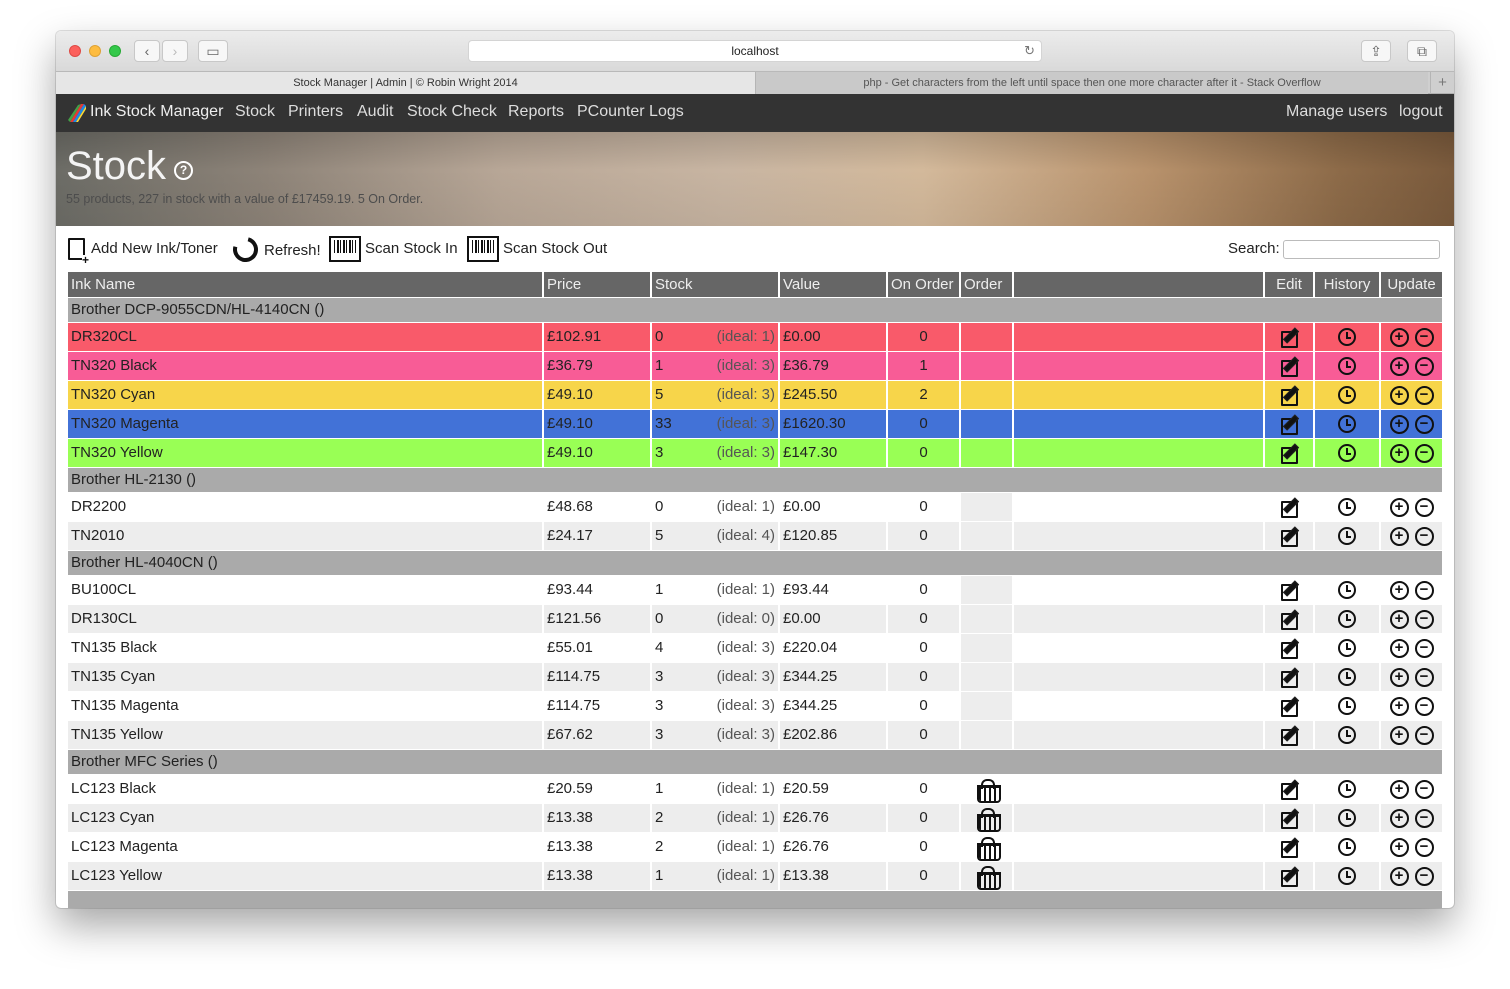 This screenshot has height=989, width=1510. Describe the element at coordinates (555, 248) in the screenshot. I see `scan-stock-out-button: Scan Stock Out` at that location.